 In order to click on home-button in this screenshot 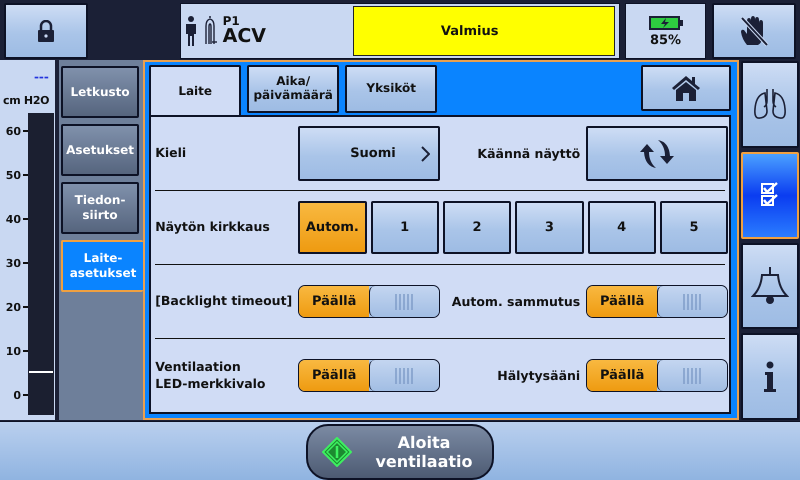, I will do `click(686, 88)`.